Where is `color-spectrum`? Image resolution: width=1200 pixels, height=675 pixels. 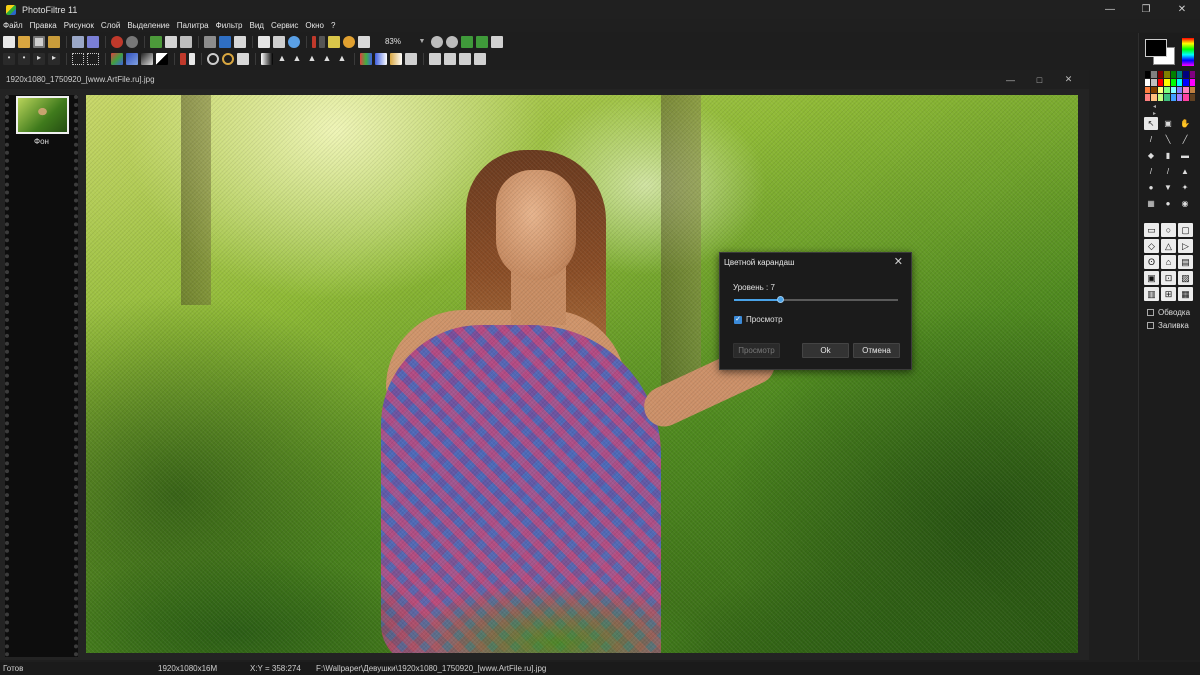
color-spectrum is located at coordinates (1188, 52).